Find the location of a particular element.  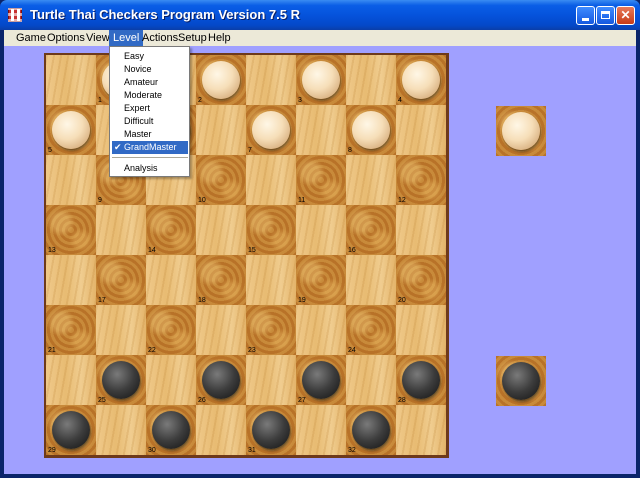

maximize-button is located at coordinates (605, 15).